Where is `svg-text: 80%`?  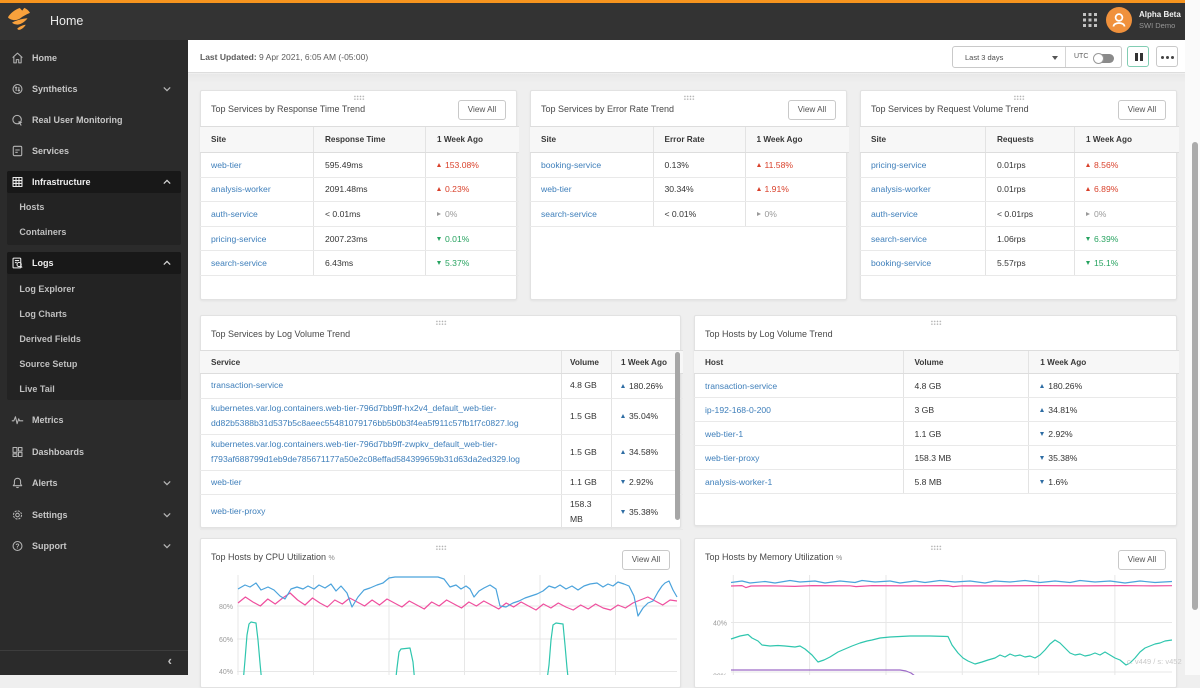
svg-text: 80% is located at coordinates (226, 607).